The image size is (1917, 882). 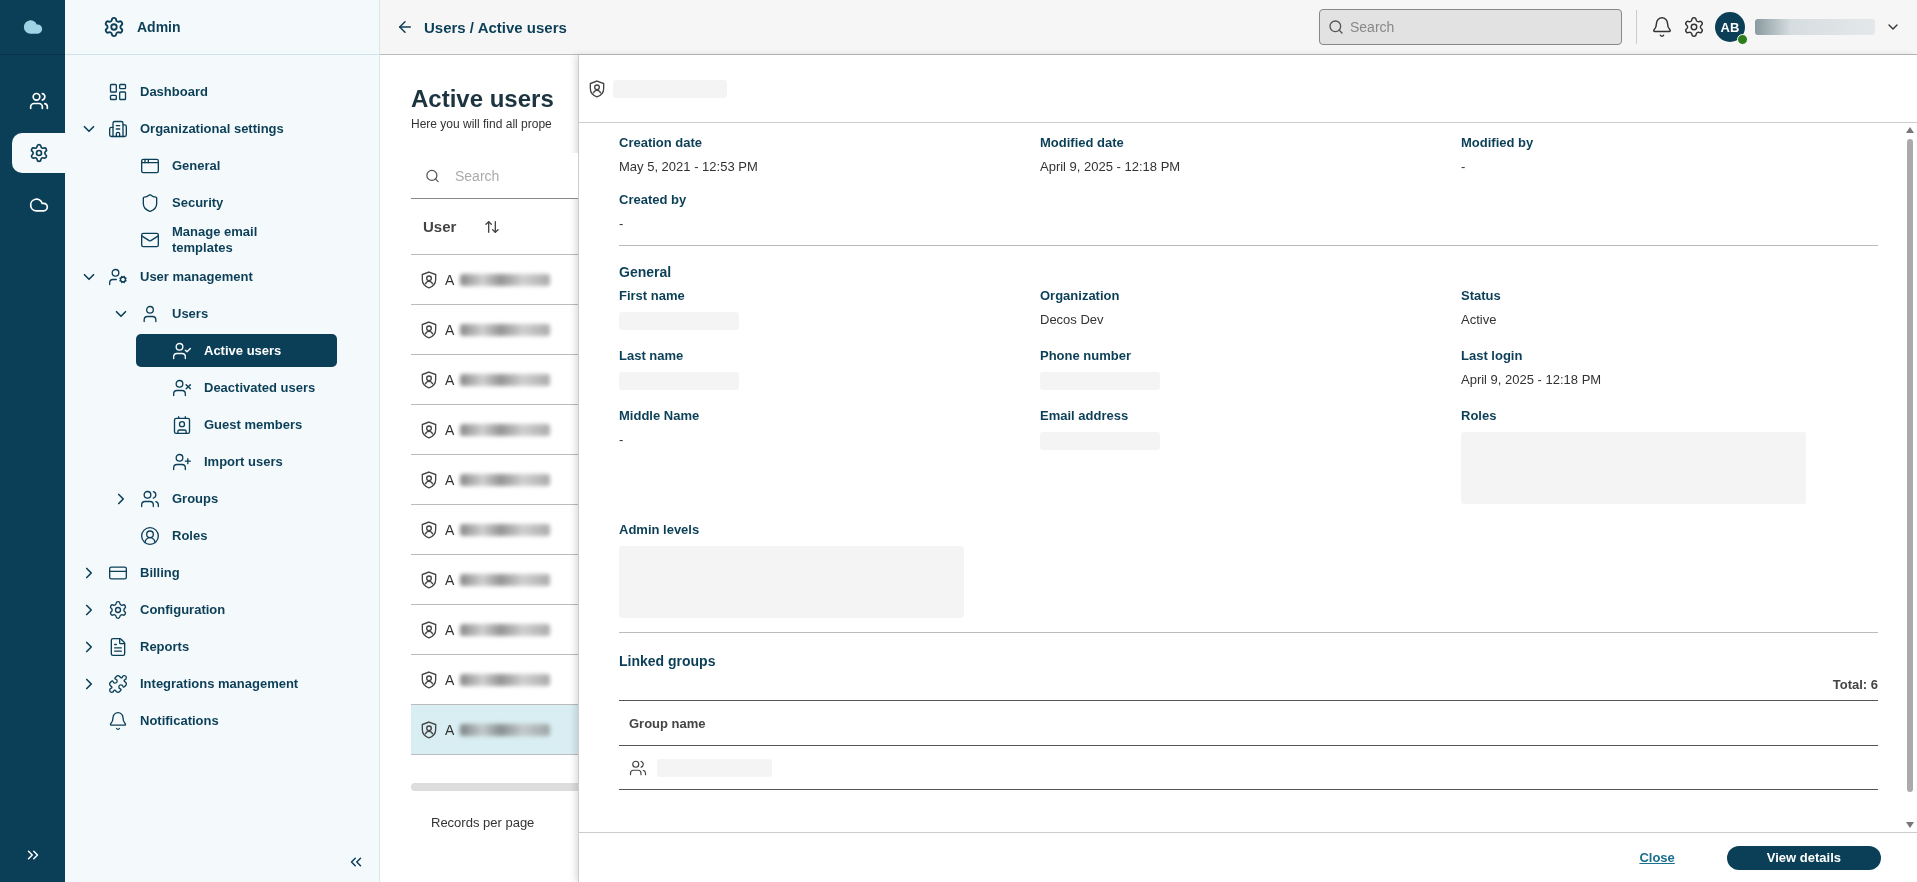 What do you see at coordinates (660, 415) in the screenshot?
I see `field-label: Middle Name` at bounding box center [660, 415].